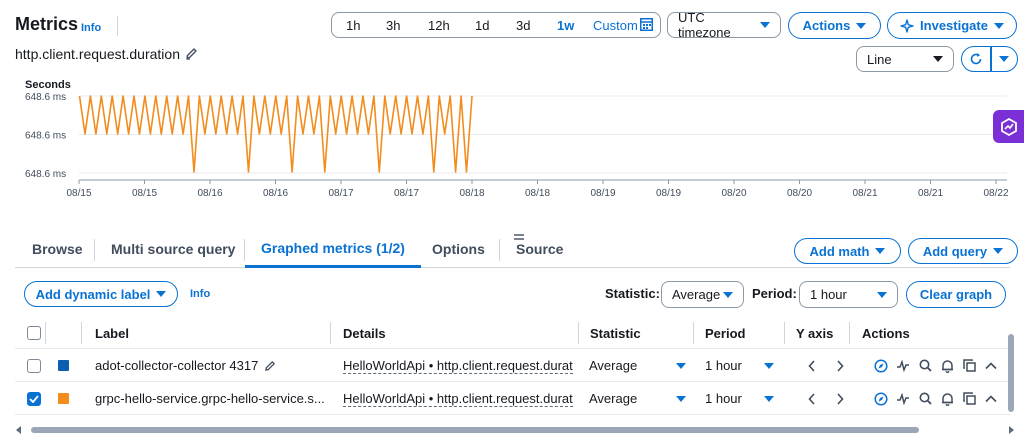  What do you see at coordinates (57, 249) in the screenshot?
I see `tab-browse: Browse` at bounding box center [57, 249].